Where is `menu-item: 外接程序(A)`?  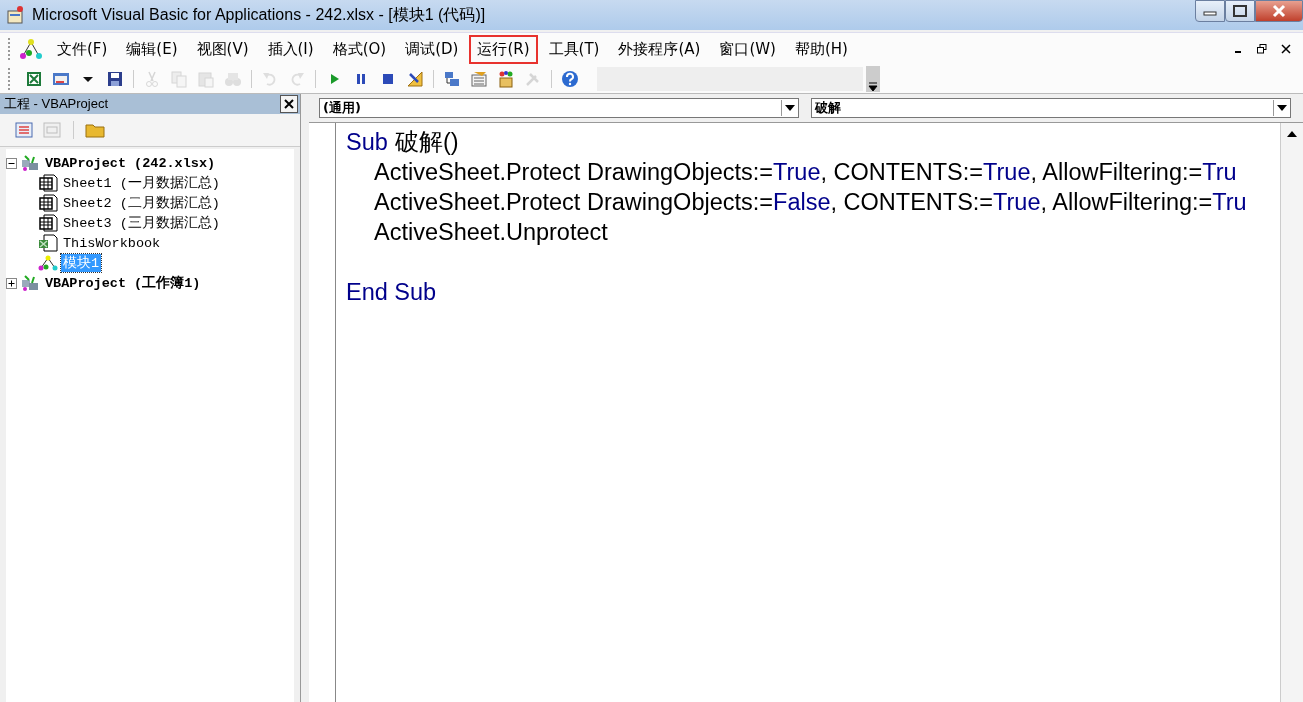
menu-item: 外接程序(A) is located at coordinates (659, 49).